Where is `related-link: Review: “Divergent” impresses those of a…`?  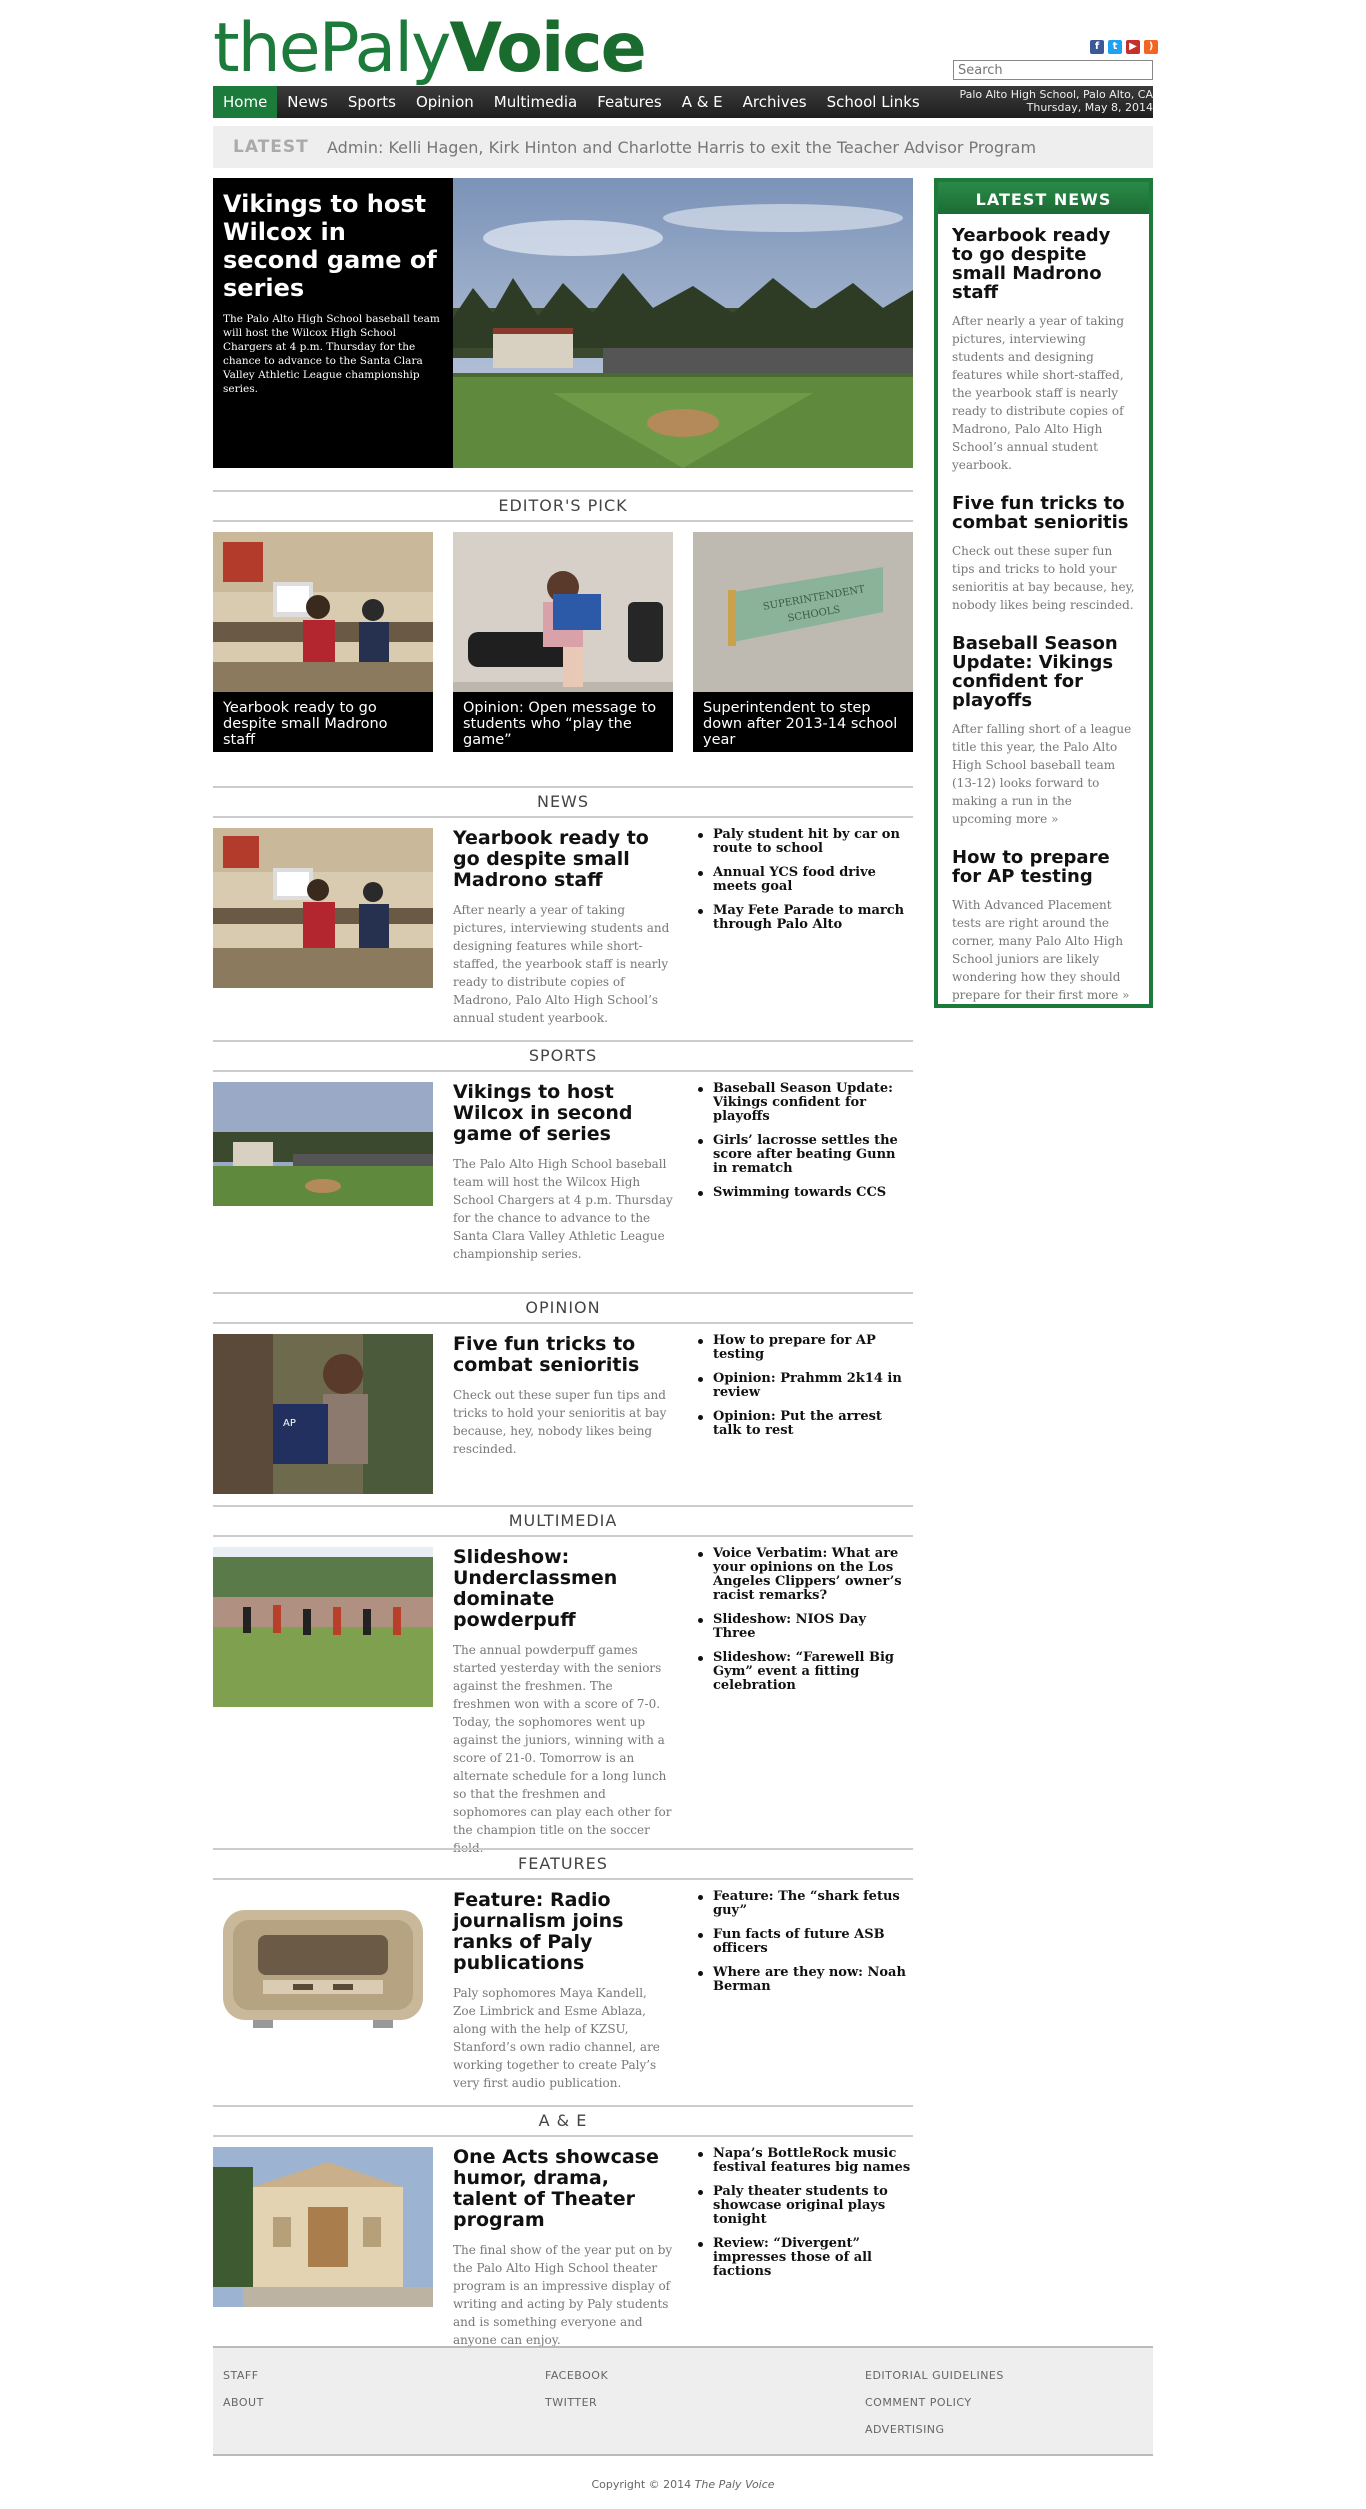
related-link: Review: “Divergent” impresses those of a… is located at coordinates (803, 2258).